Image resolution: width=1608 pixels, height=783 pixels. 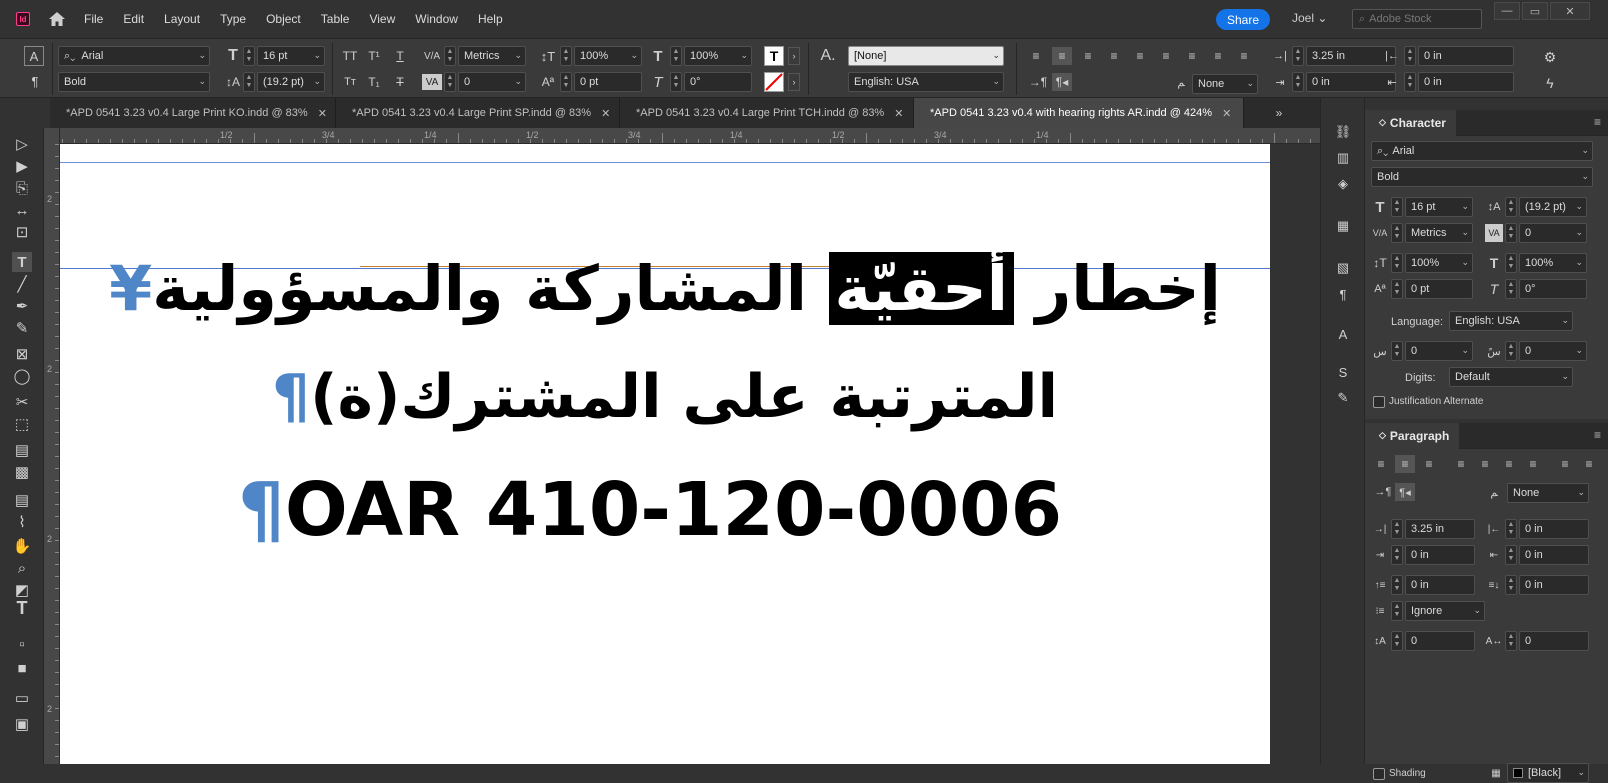 What do you see at coordinates (1381, 464) in the screenshot?
I see `panel-align-left-icon: ≡` at bounding box center [1381, 464].